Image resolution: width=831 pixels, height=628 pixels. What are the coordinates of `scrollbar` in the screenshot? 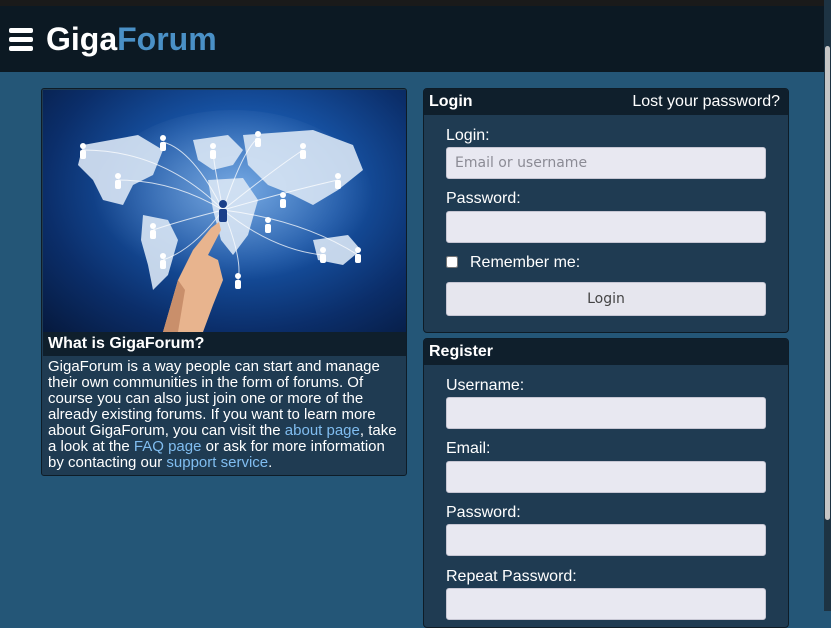 It's located at (827, 305).